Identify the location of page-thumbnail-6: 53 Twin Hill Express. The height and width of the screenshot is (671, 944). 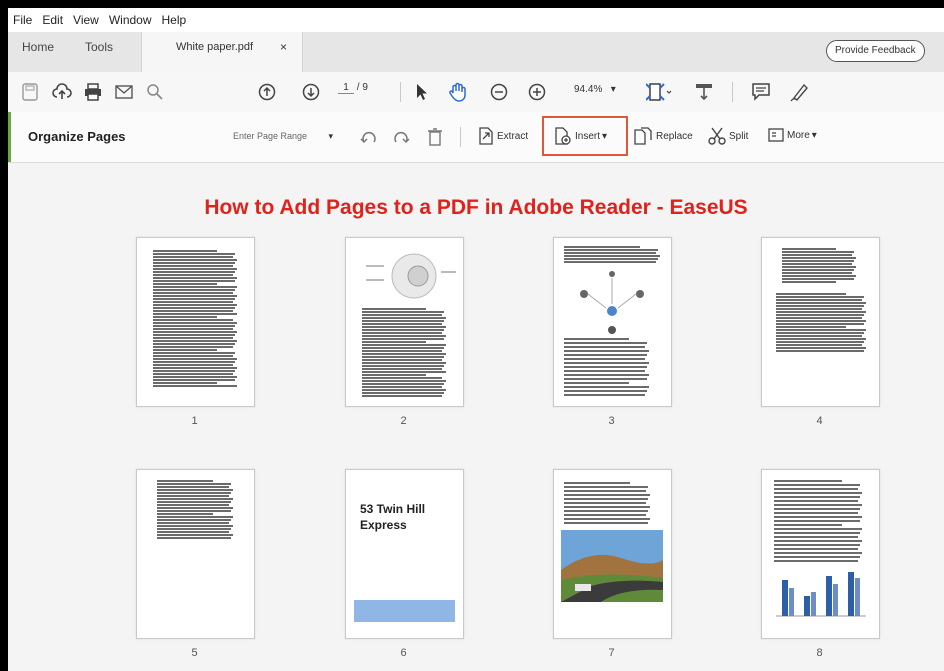
(404, 554).